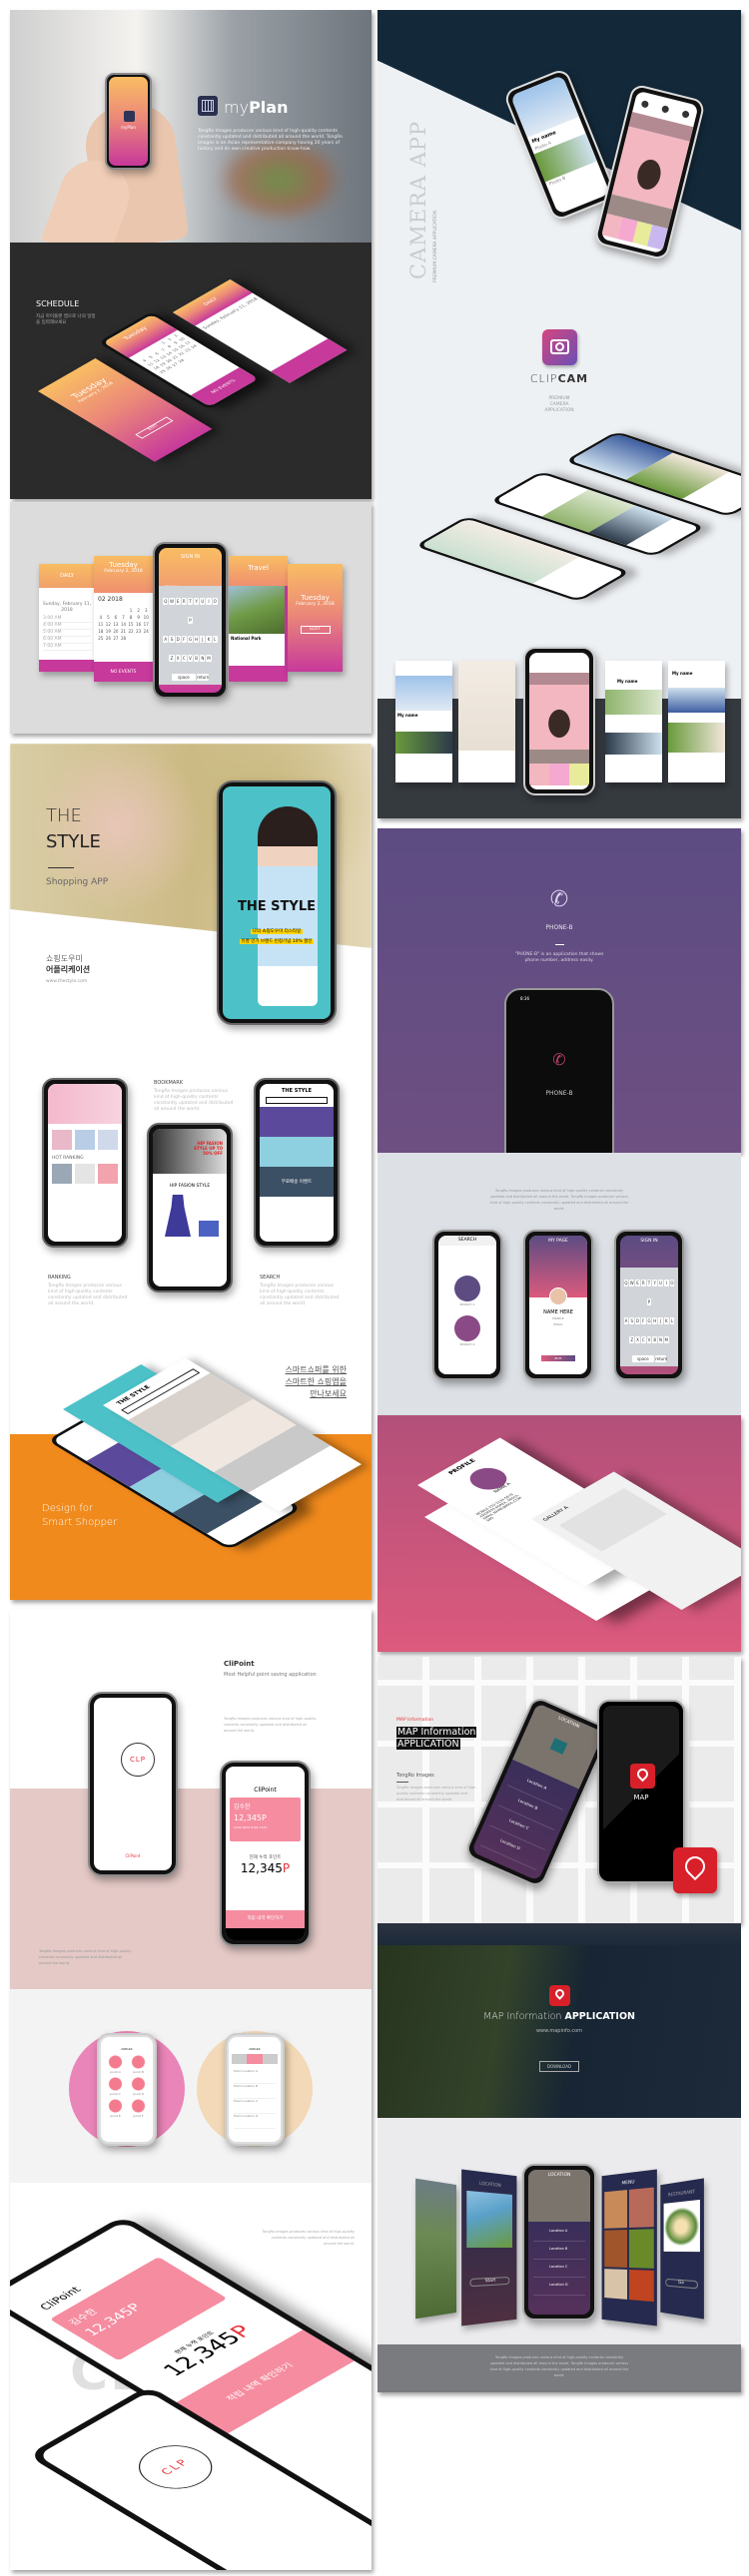  What do you see at coordinates (139, 625) in the screenshot?
I see `list-item: 16` at bounding box center [139, 625].